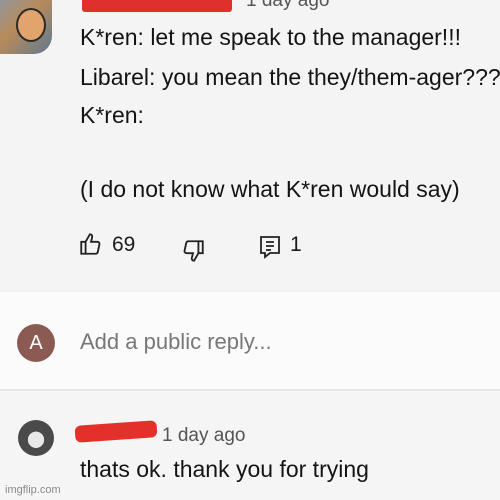 The image size is (500, 500). What do you see at coordinates (193, 253) in the screenshot?
I see `thumbs-down-icon` at bounding box center [193, 253].